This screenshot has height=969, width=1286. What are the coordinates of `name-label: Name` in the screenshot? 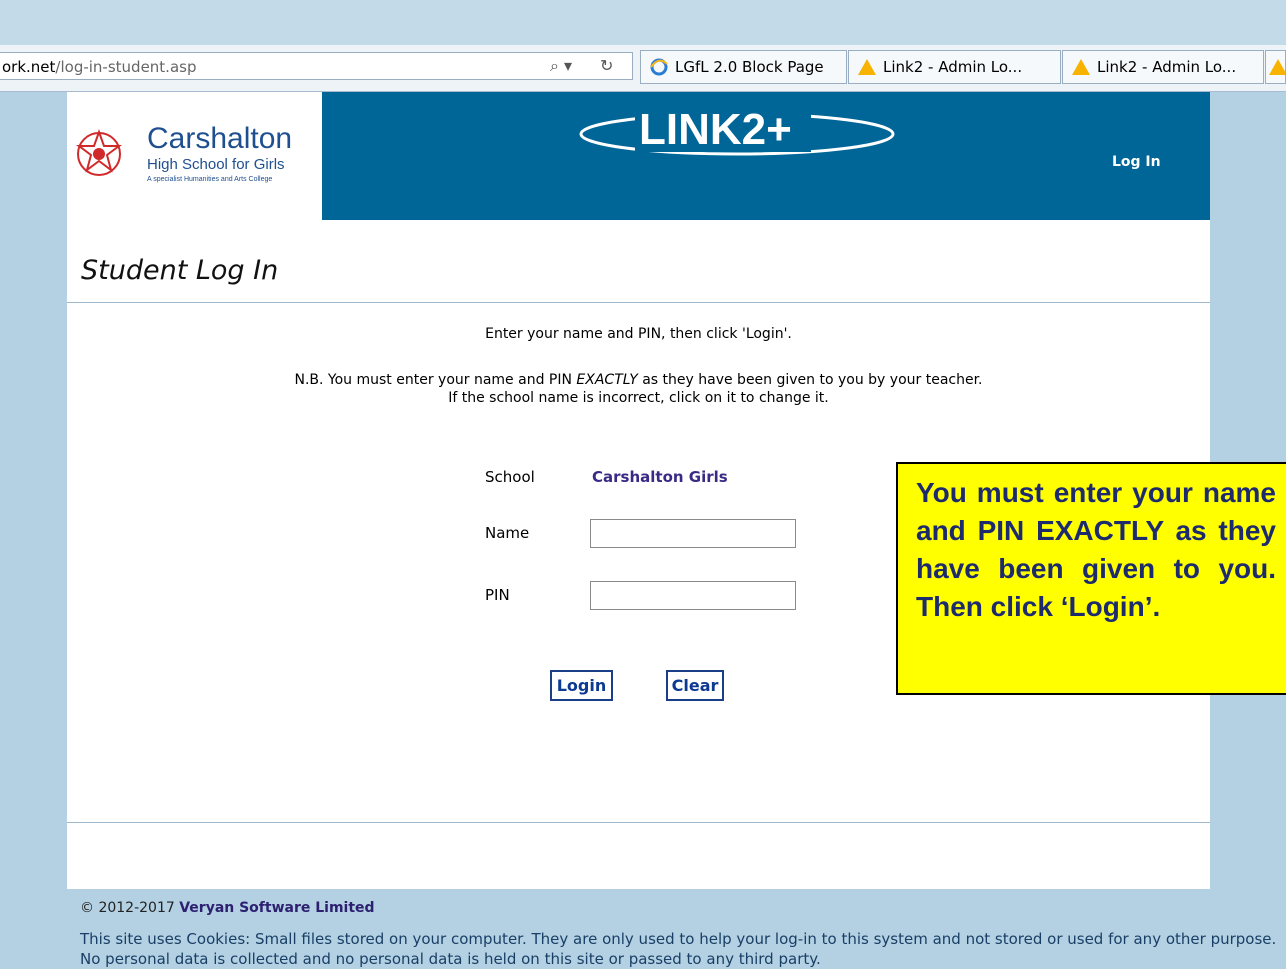 It's located at (507, 533).